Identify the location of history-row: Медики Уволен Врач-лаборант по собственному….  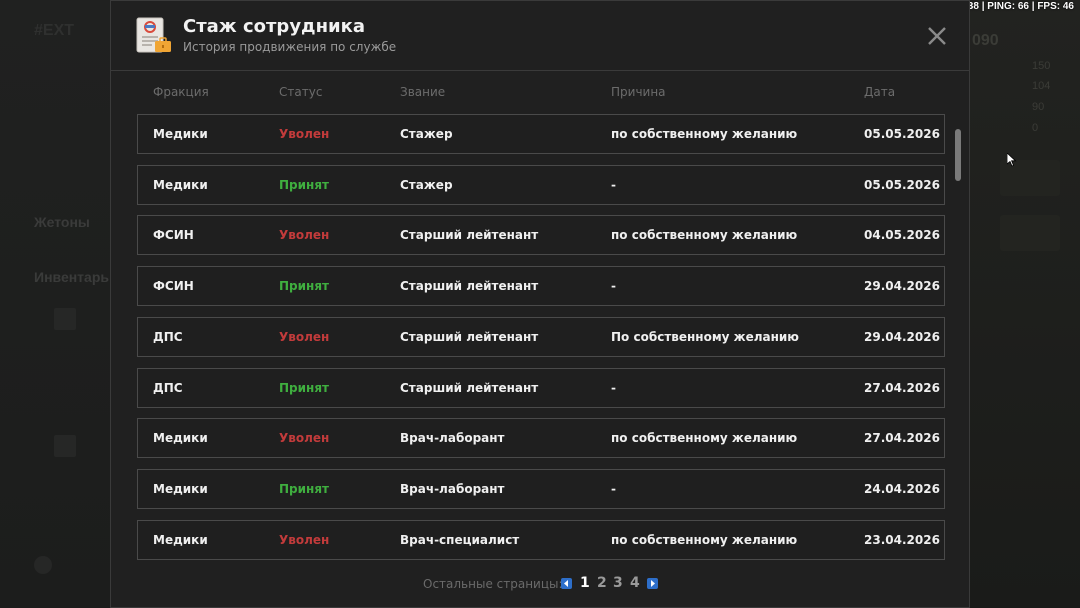
(541, 438).